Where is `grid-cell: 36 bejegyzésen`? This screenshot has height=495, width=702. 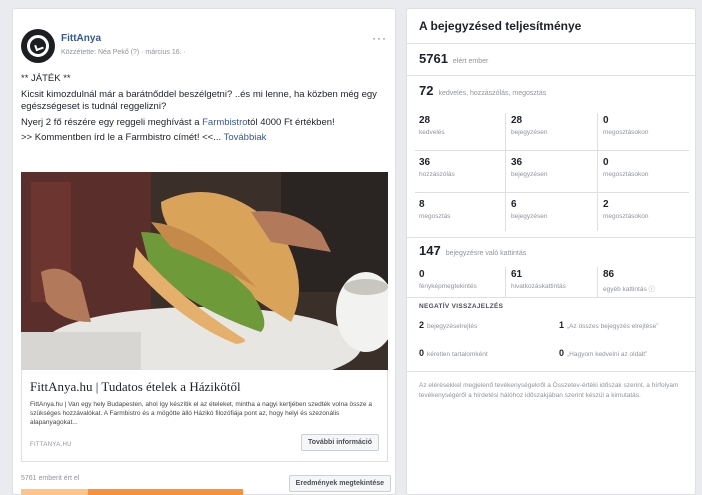 grid-cell: 36 bejegyzésen is located at coordinates (552, 171).